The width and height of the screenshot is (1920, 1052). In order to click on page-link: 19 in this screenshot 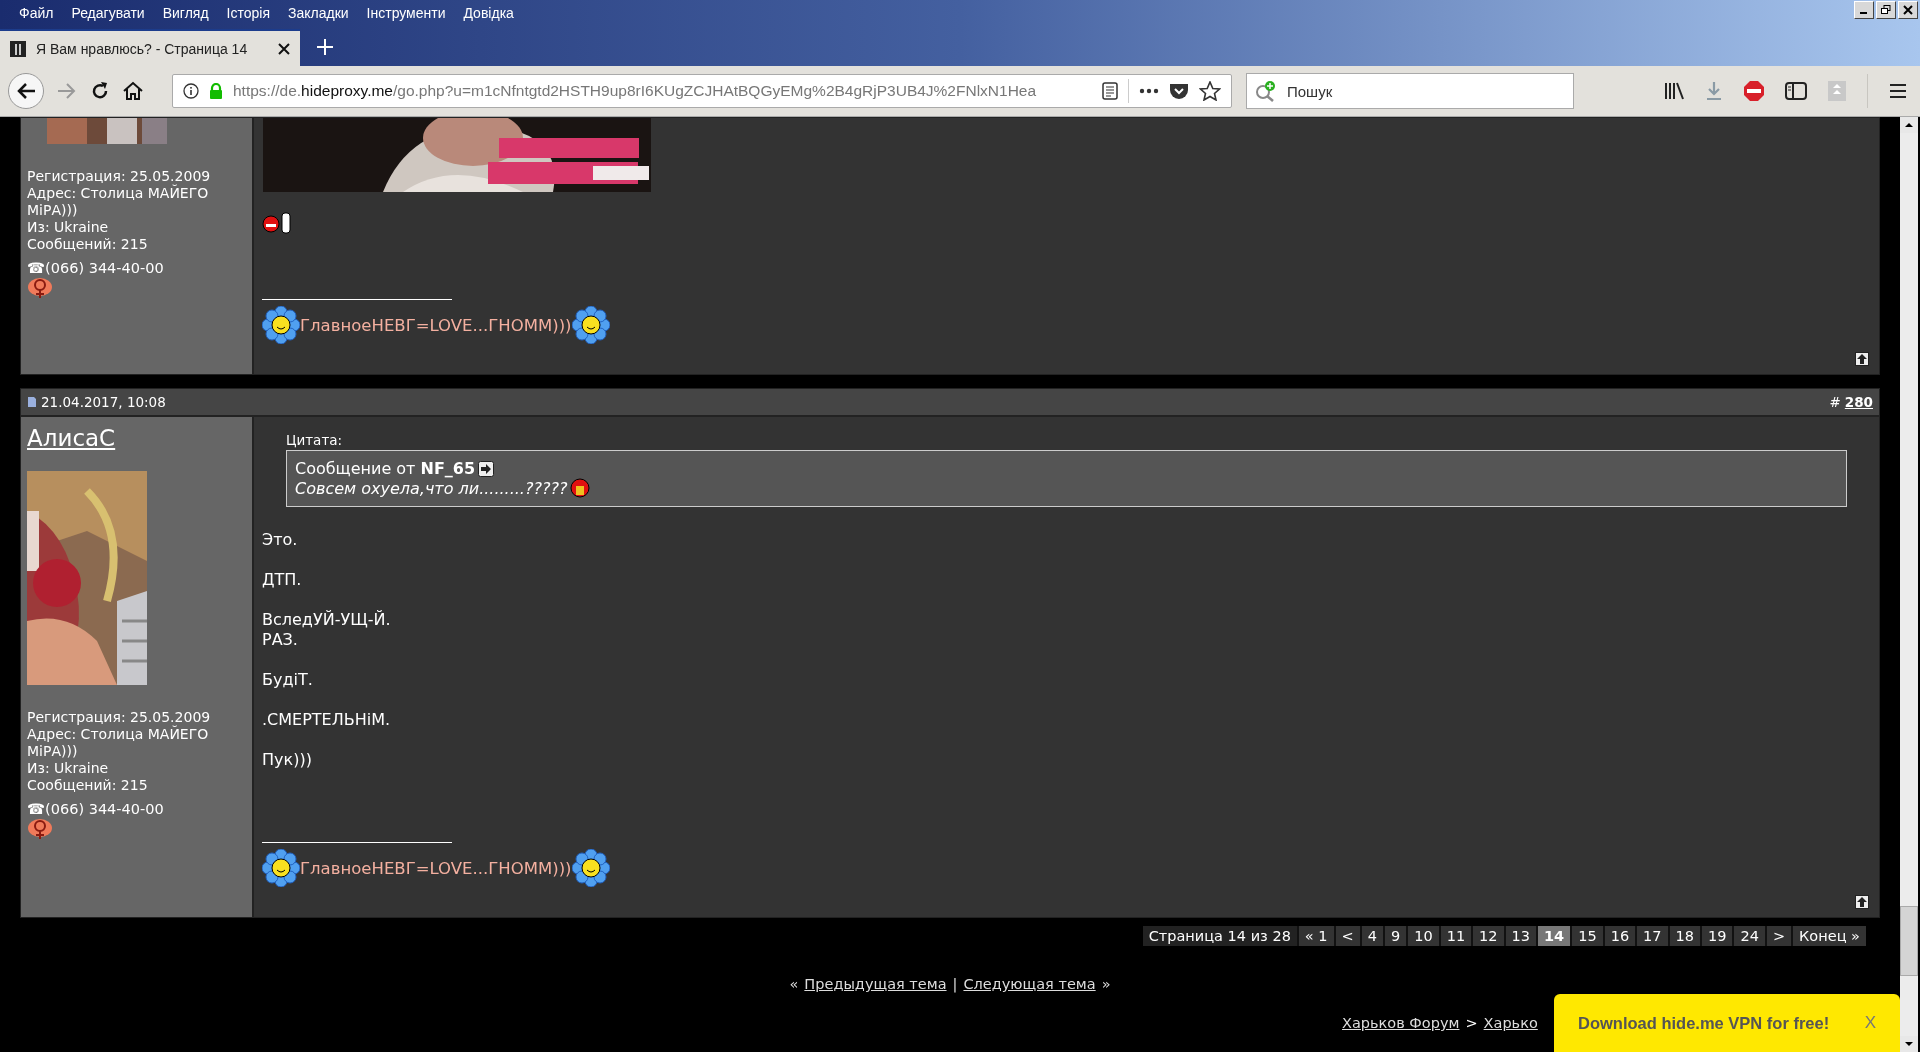, I will do `click(1717, 936)`.